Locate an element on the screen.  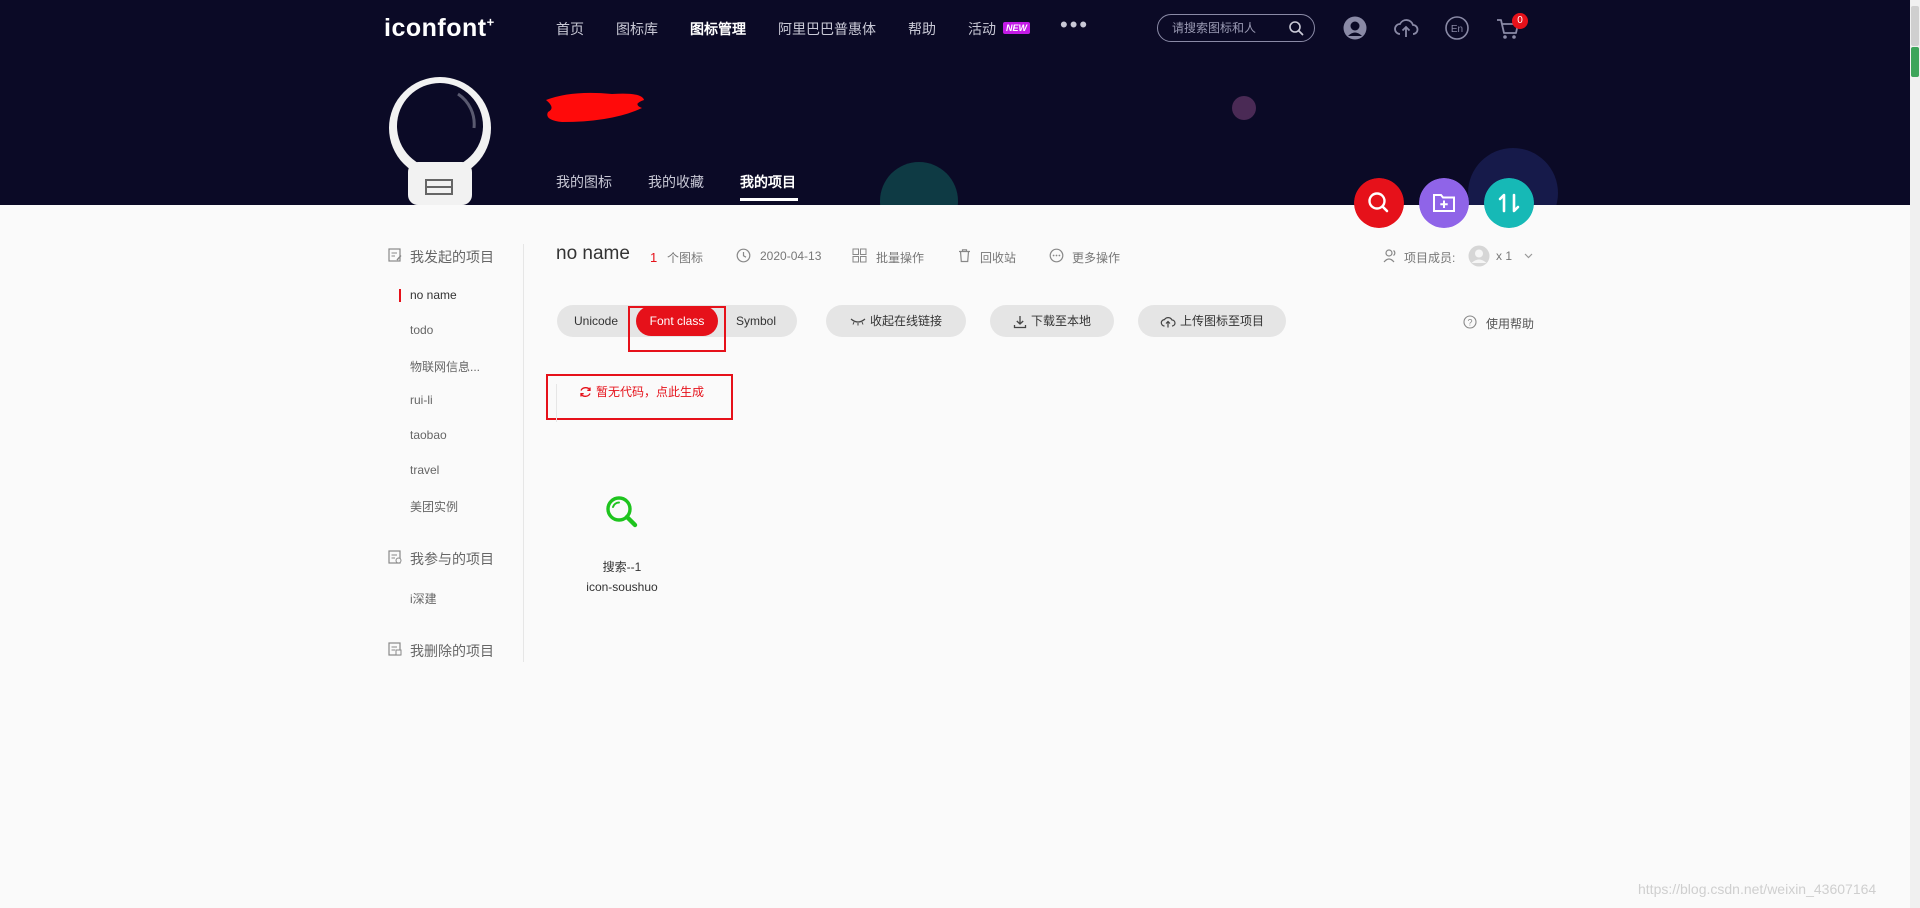
clock-icon is located at coordinates (743, 255).